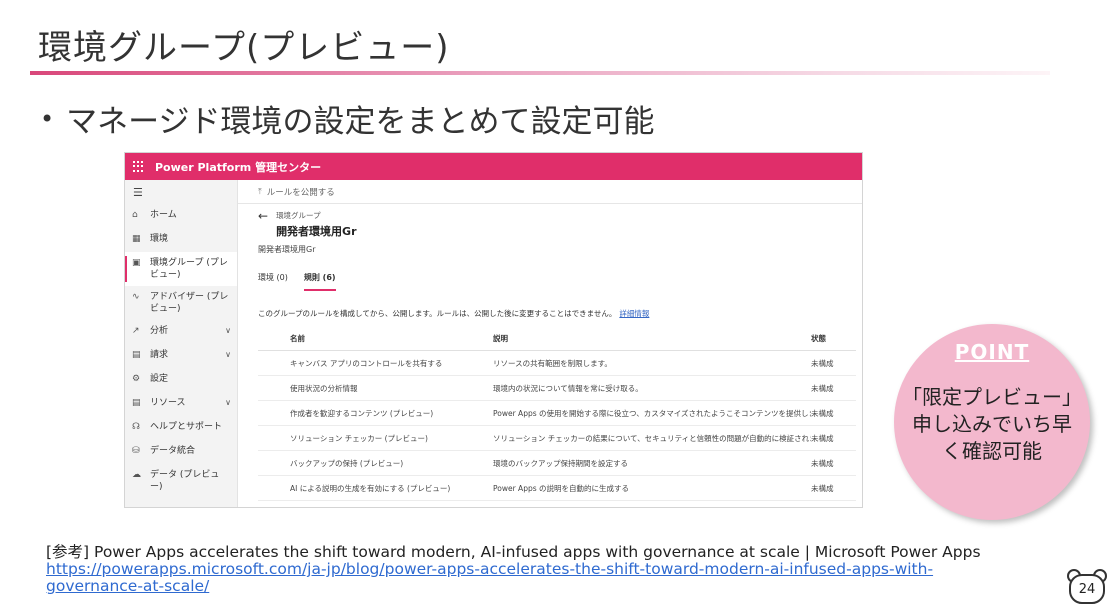 The image size is (1117, 613). What do you see at coordinates (359, 438) in the screenshot?
I see `rule-name: ソリューション チェッカー (プレビュー)` at bounding box center [359, 438].